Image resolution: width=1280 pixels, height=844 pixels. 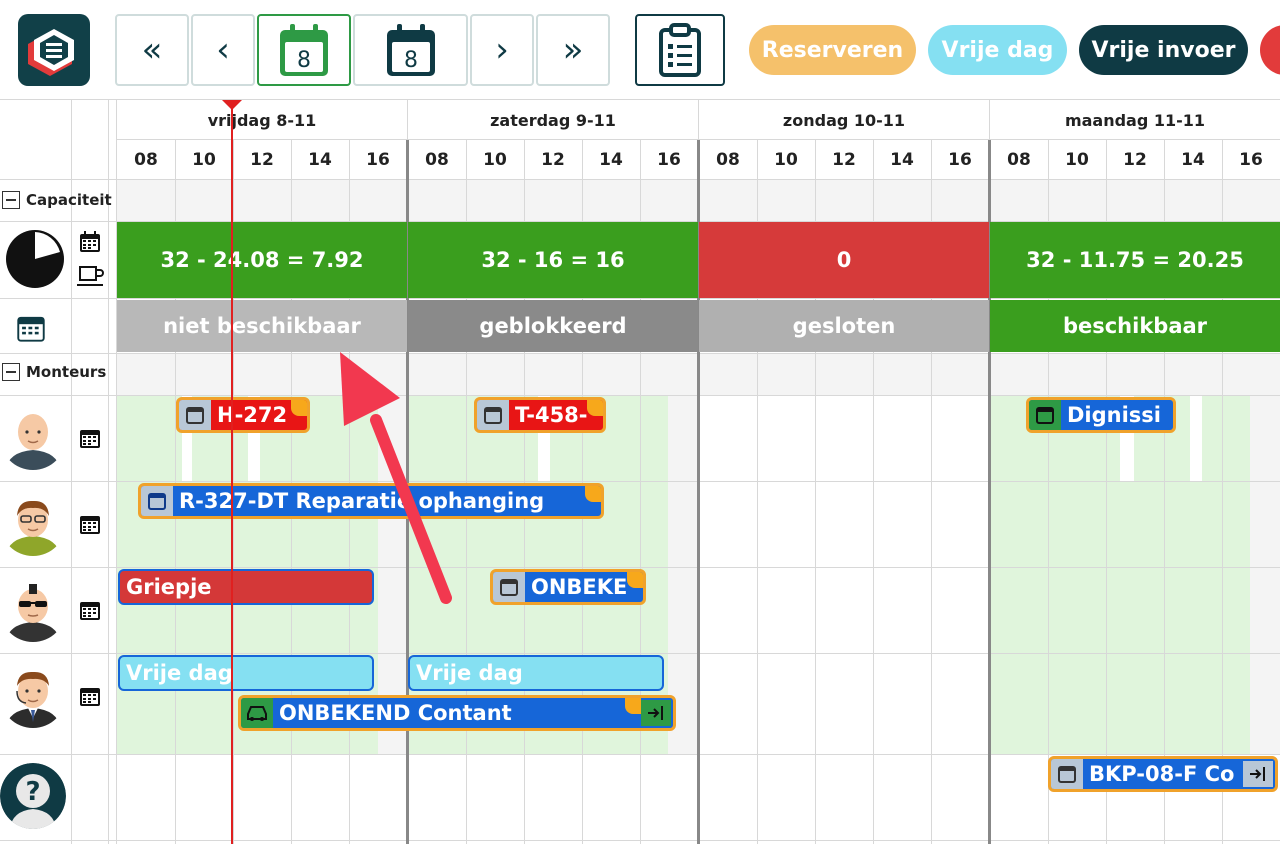 What do you see at coordinates (1135, 260) in the screenshot?
I see `capacity-monday: 32 - 11.75 = 20.25` at bounding box center [1135, 260].